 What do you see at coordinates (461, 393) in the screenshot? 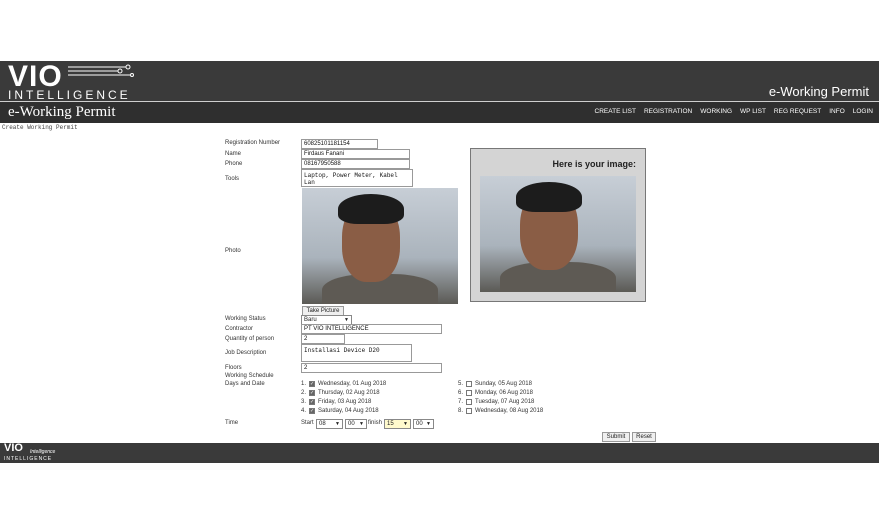
I see `day-number: 6.` at bounding box center [461, 393].